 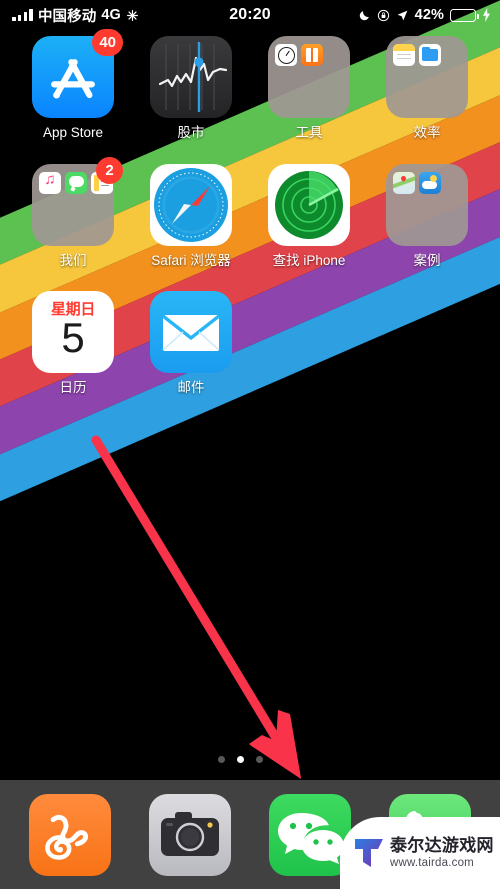 I want to click on folder-cases: 案例, so click(x=427, y=216).